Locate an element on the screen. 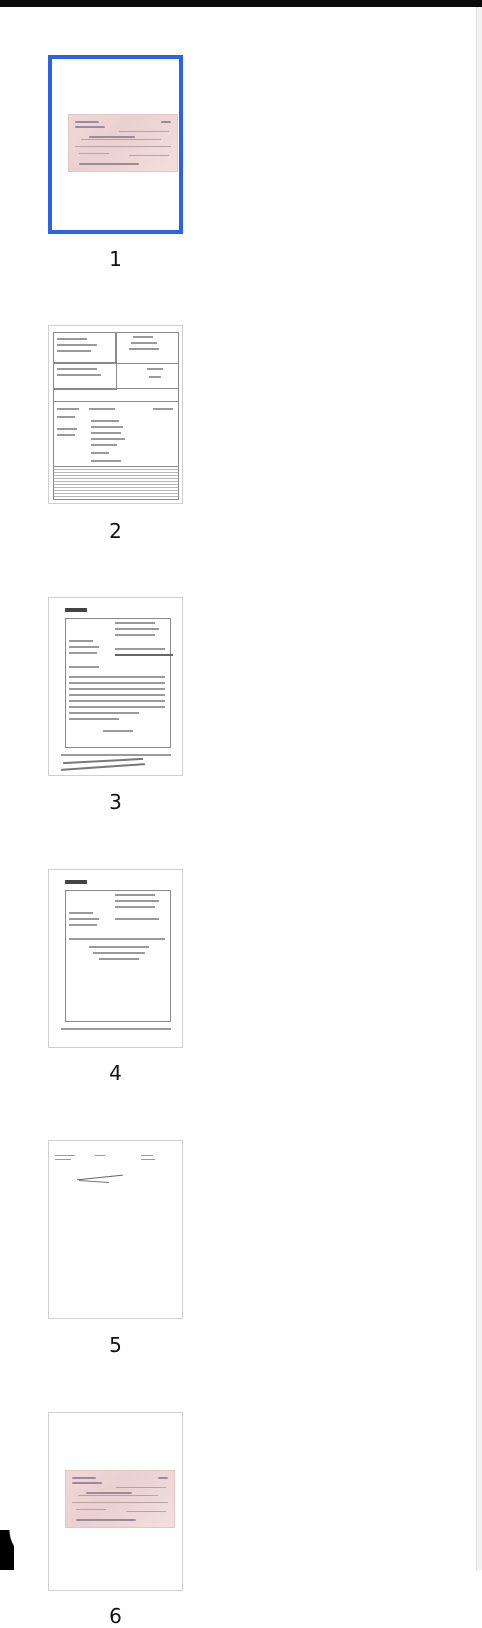 This screenshot has height=1628, width=482. page-number-1: 1 is located at coordinates (115, 259).